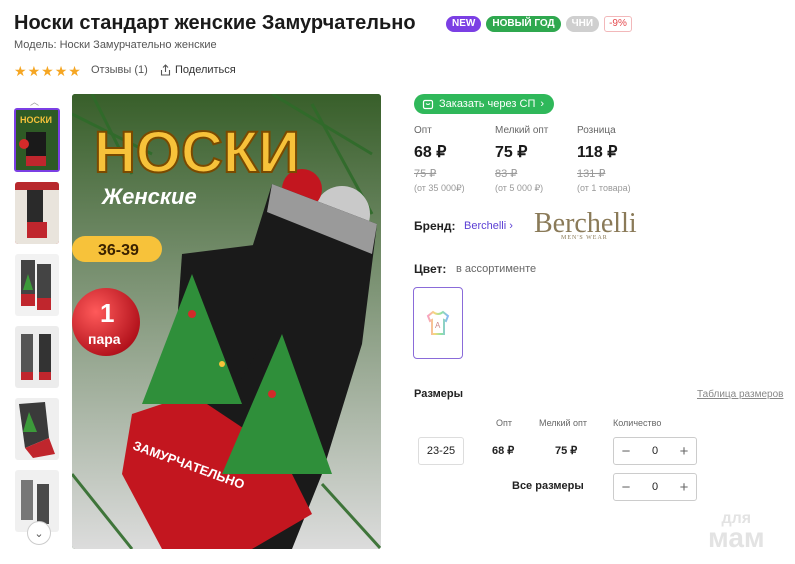 The height and width of the screenshot is (564, 795). I want to click on cart-icon, so click(428, 104).